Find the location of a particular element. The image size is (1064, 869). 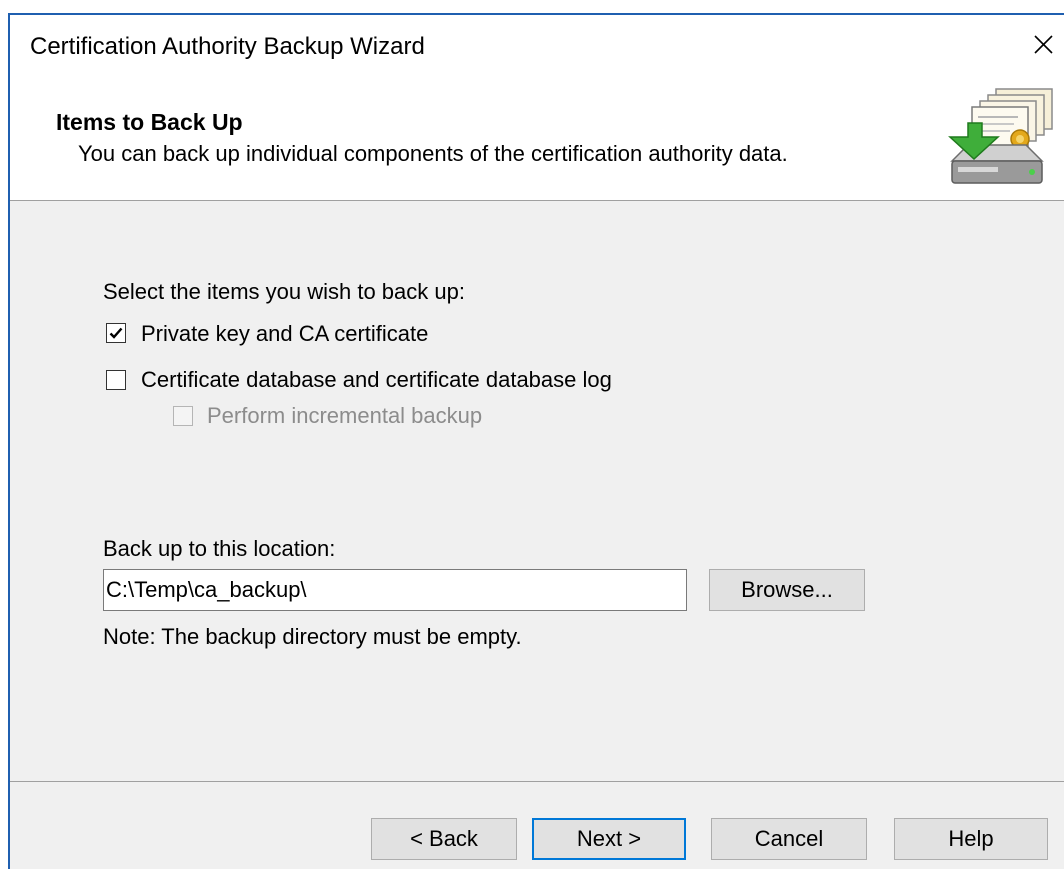

certificate-backup-icon is located at coordinates (1000, 136).